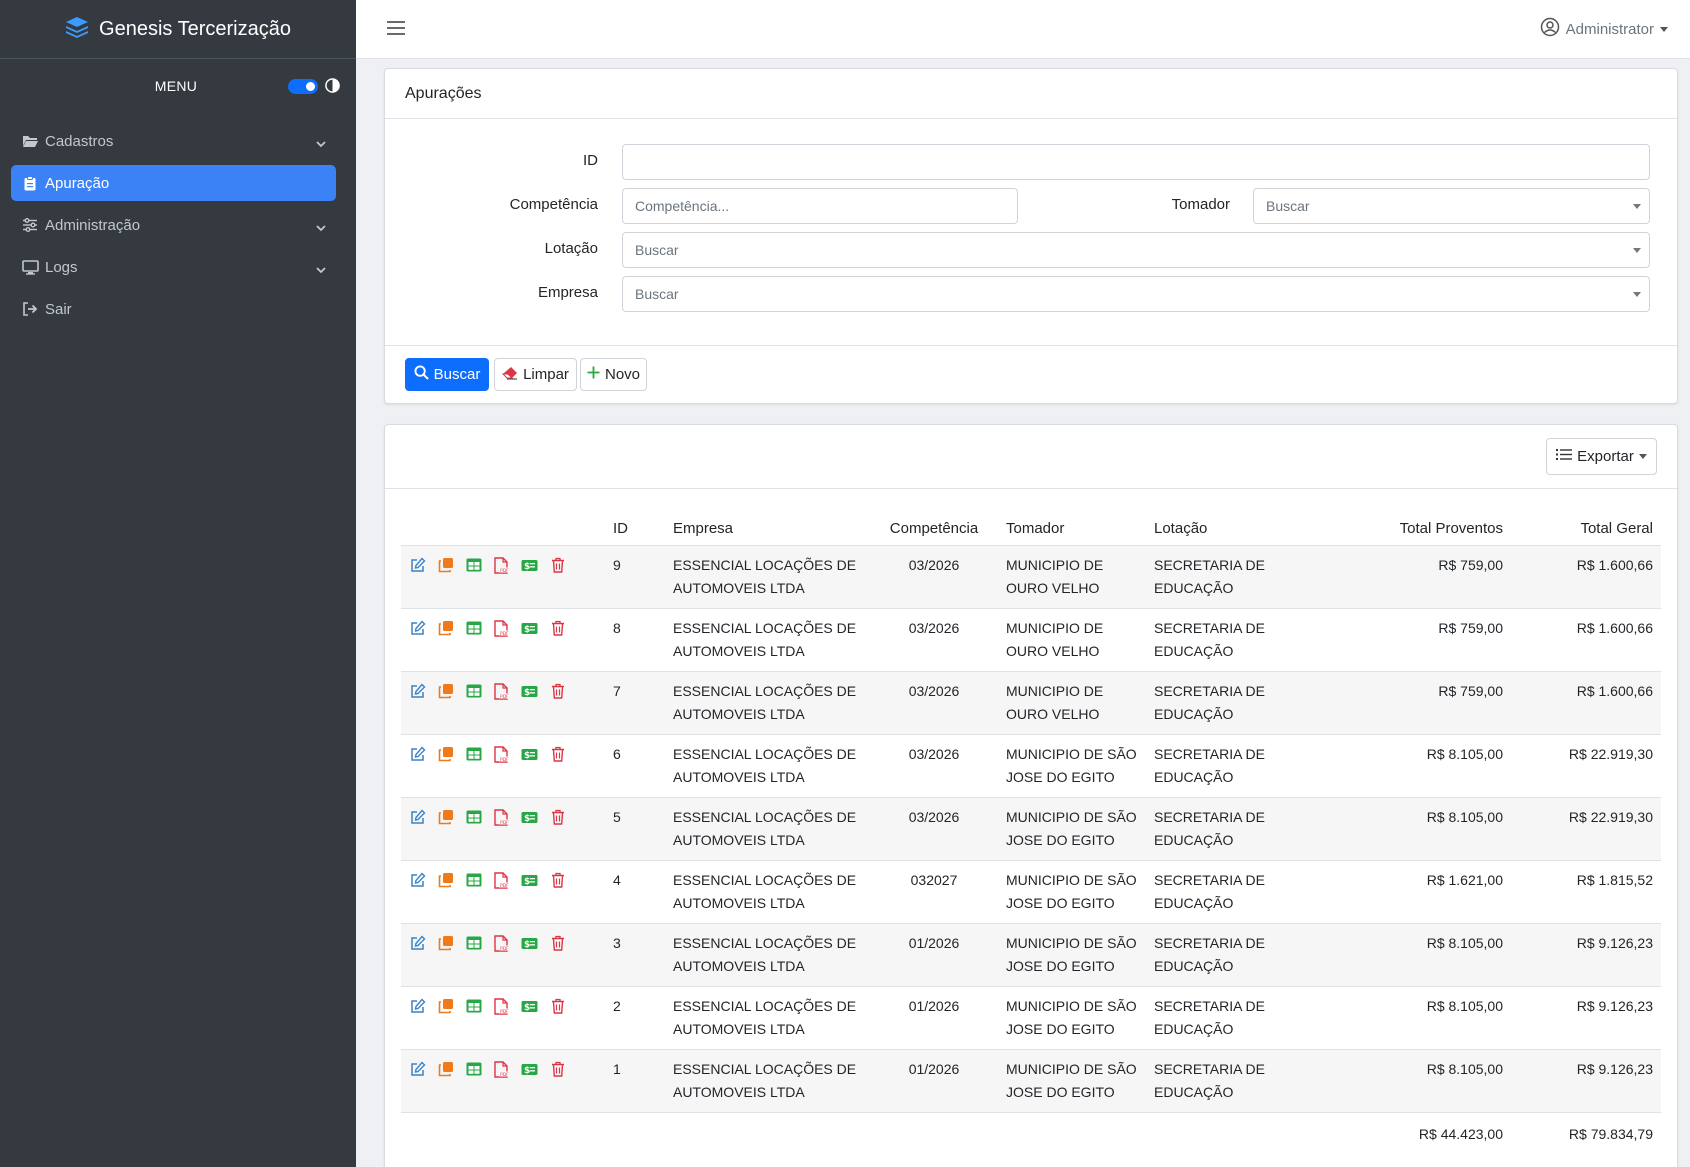 The height and width of the screenshot is (1167, 1690). What do you see at coordinates (332, 87) in the screenshot?
I see `contrast-icon` at bounding box center [332, 87].